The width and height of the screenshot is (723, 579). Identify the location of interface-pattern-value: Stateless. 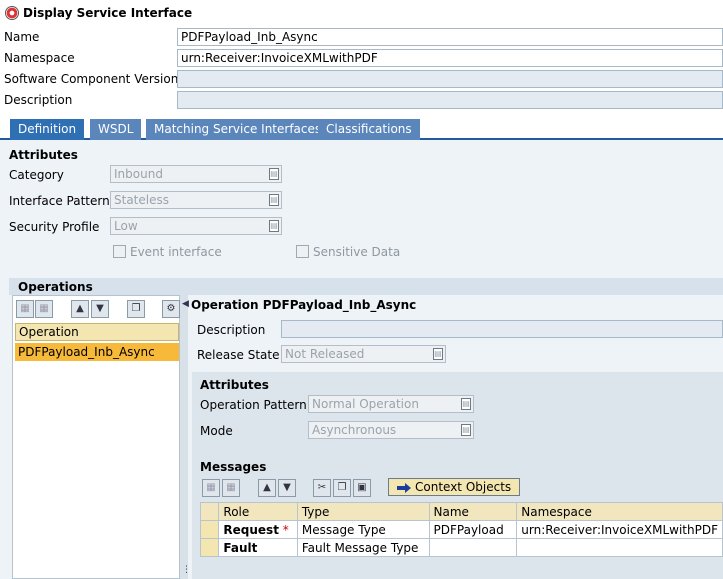
(141, 200).